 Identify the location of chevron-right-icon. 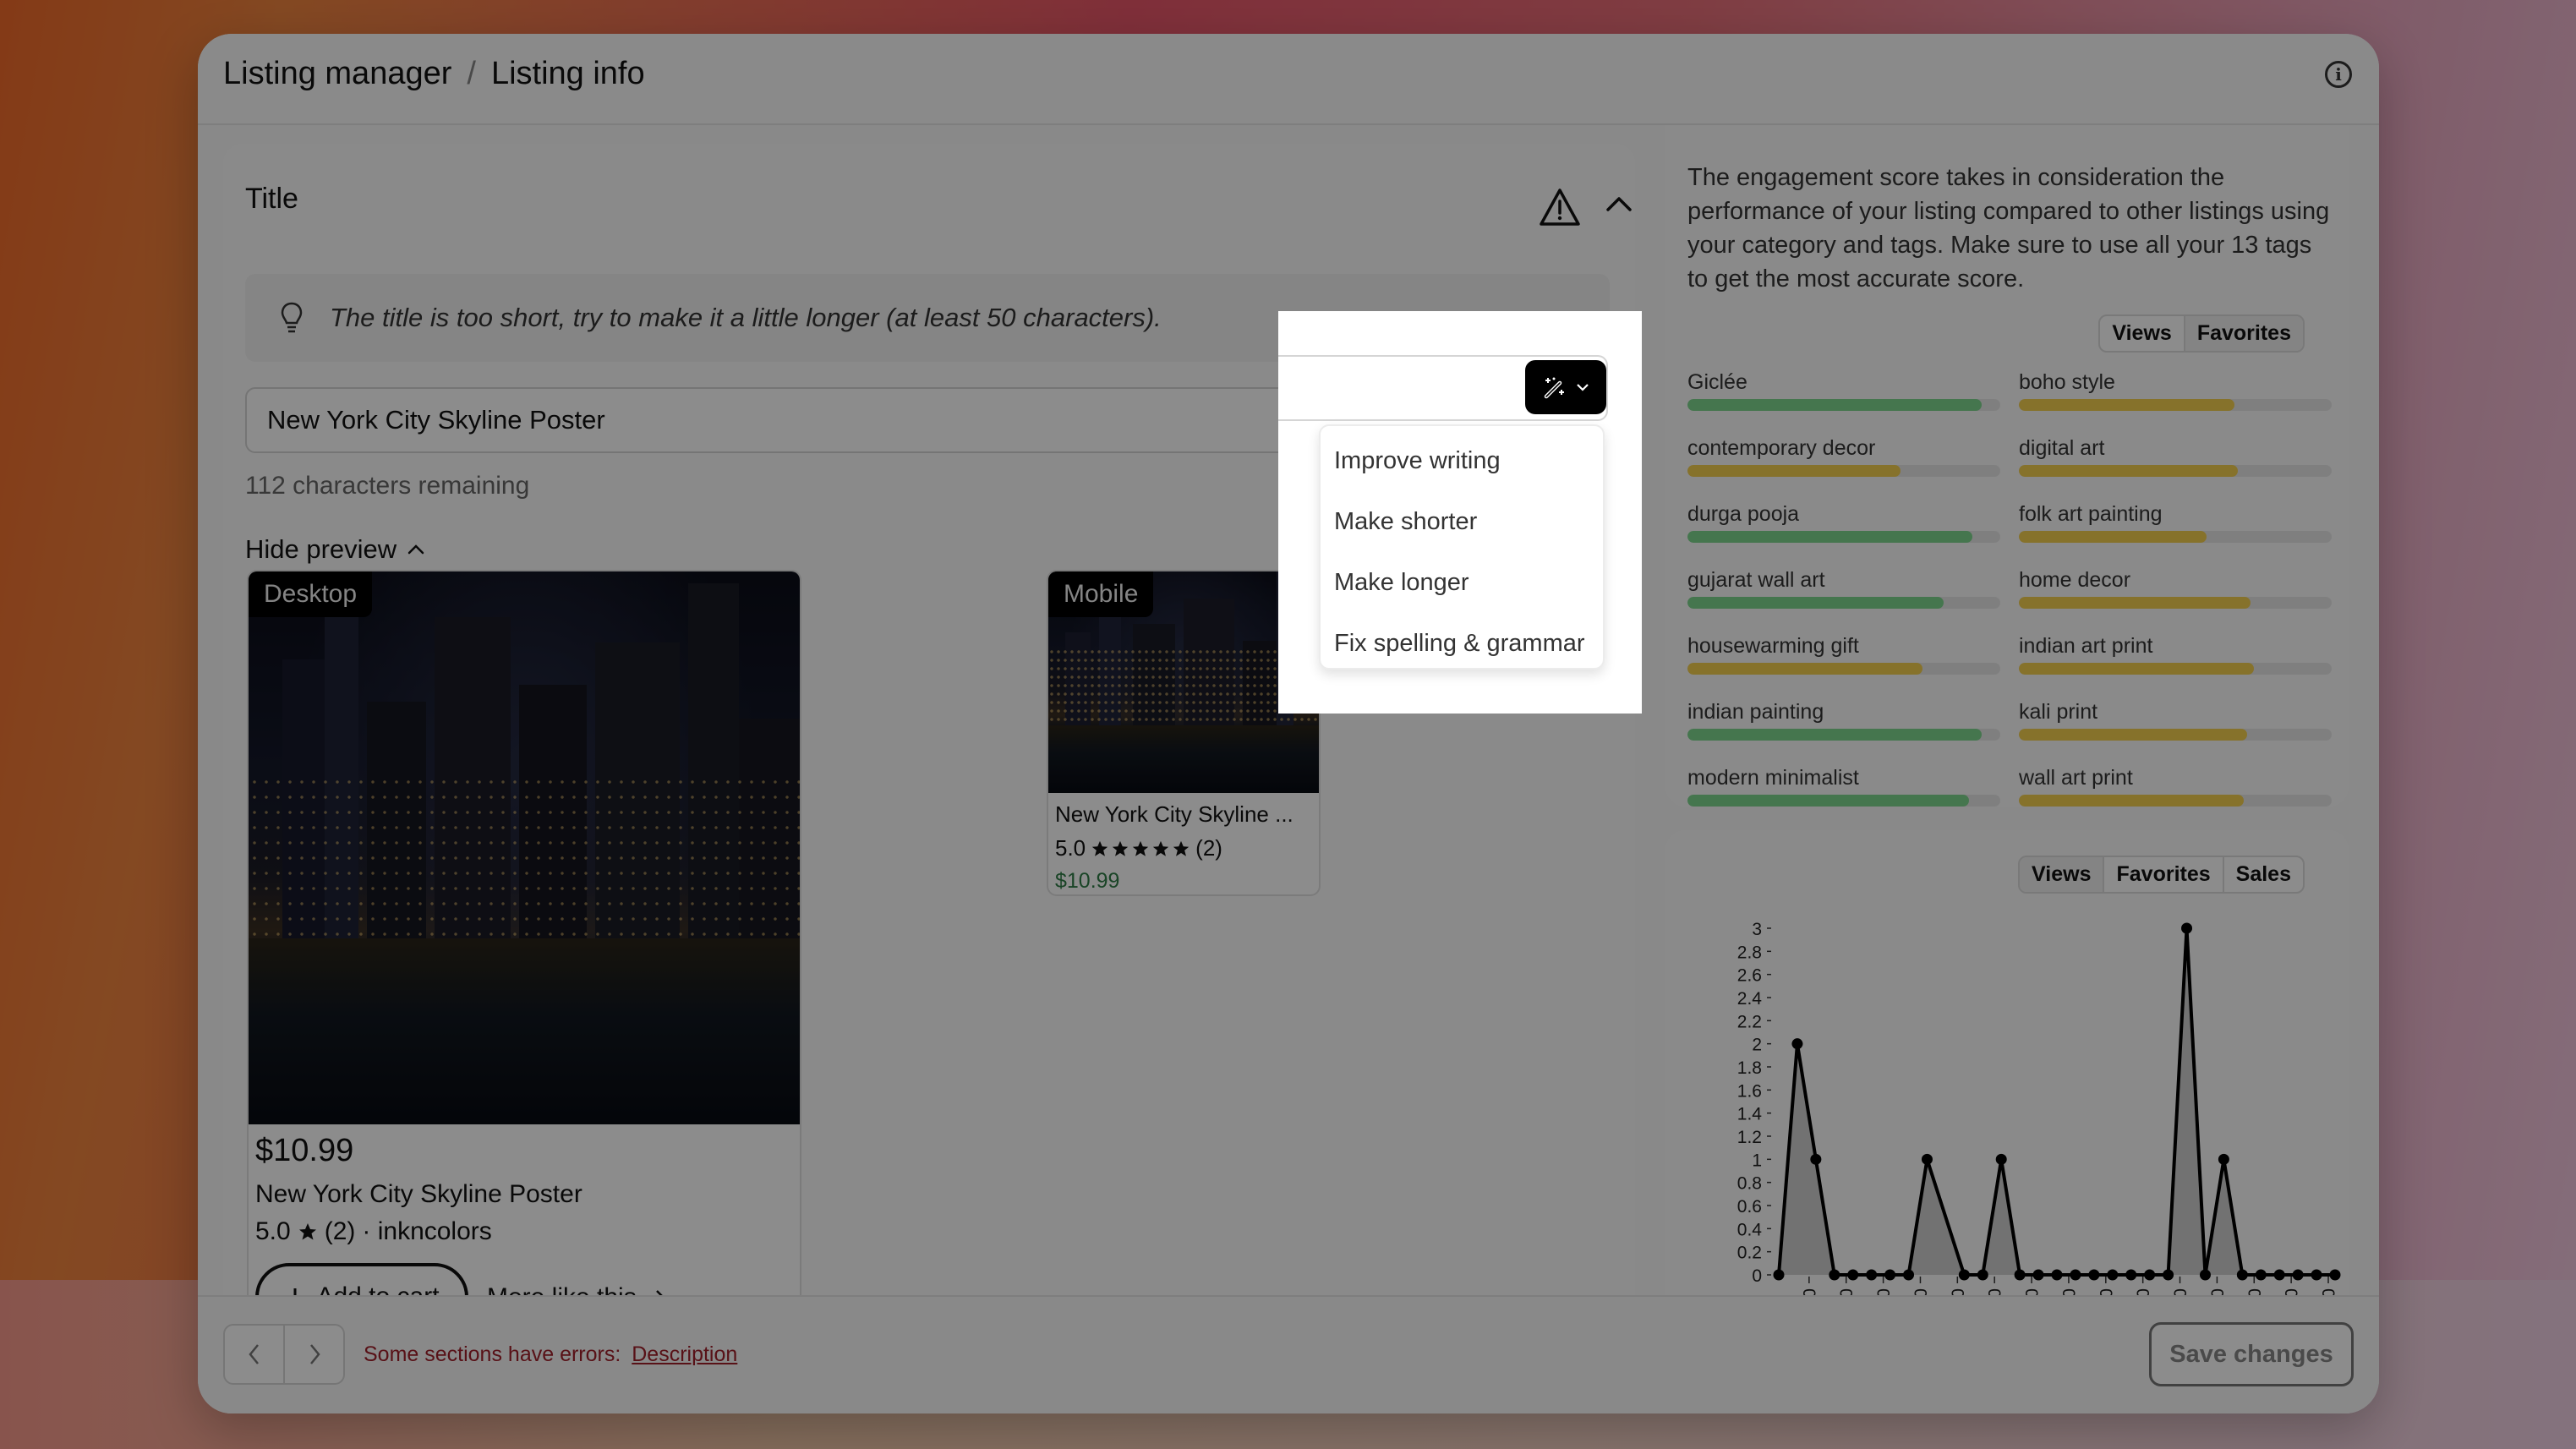
(314, 1354).